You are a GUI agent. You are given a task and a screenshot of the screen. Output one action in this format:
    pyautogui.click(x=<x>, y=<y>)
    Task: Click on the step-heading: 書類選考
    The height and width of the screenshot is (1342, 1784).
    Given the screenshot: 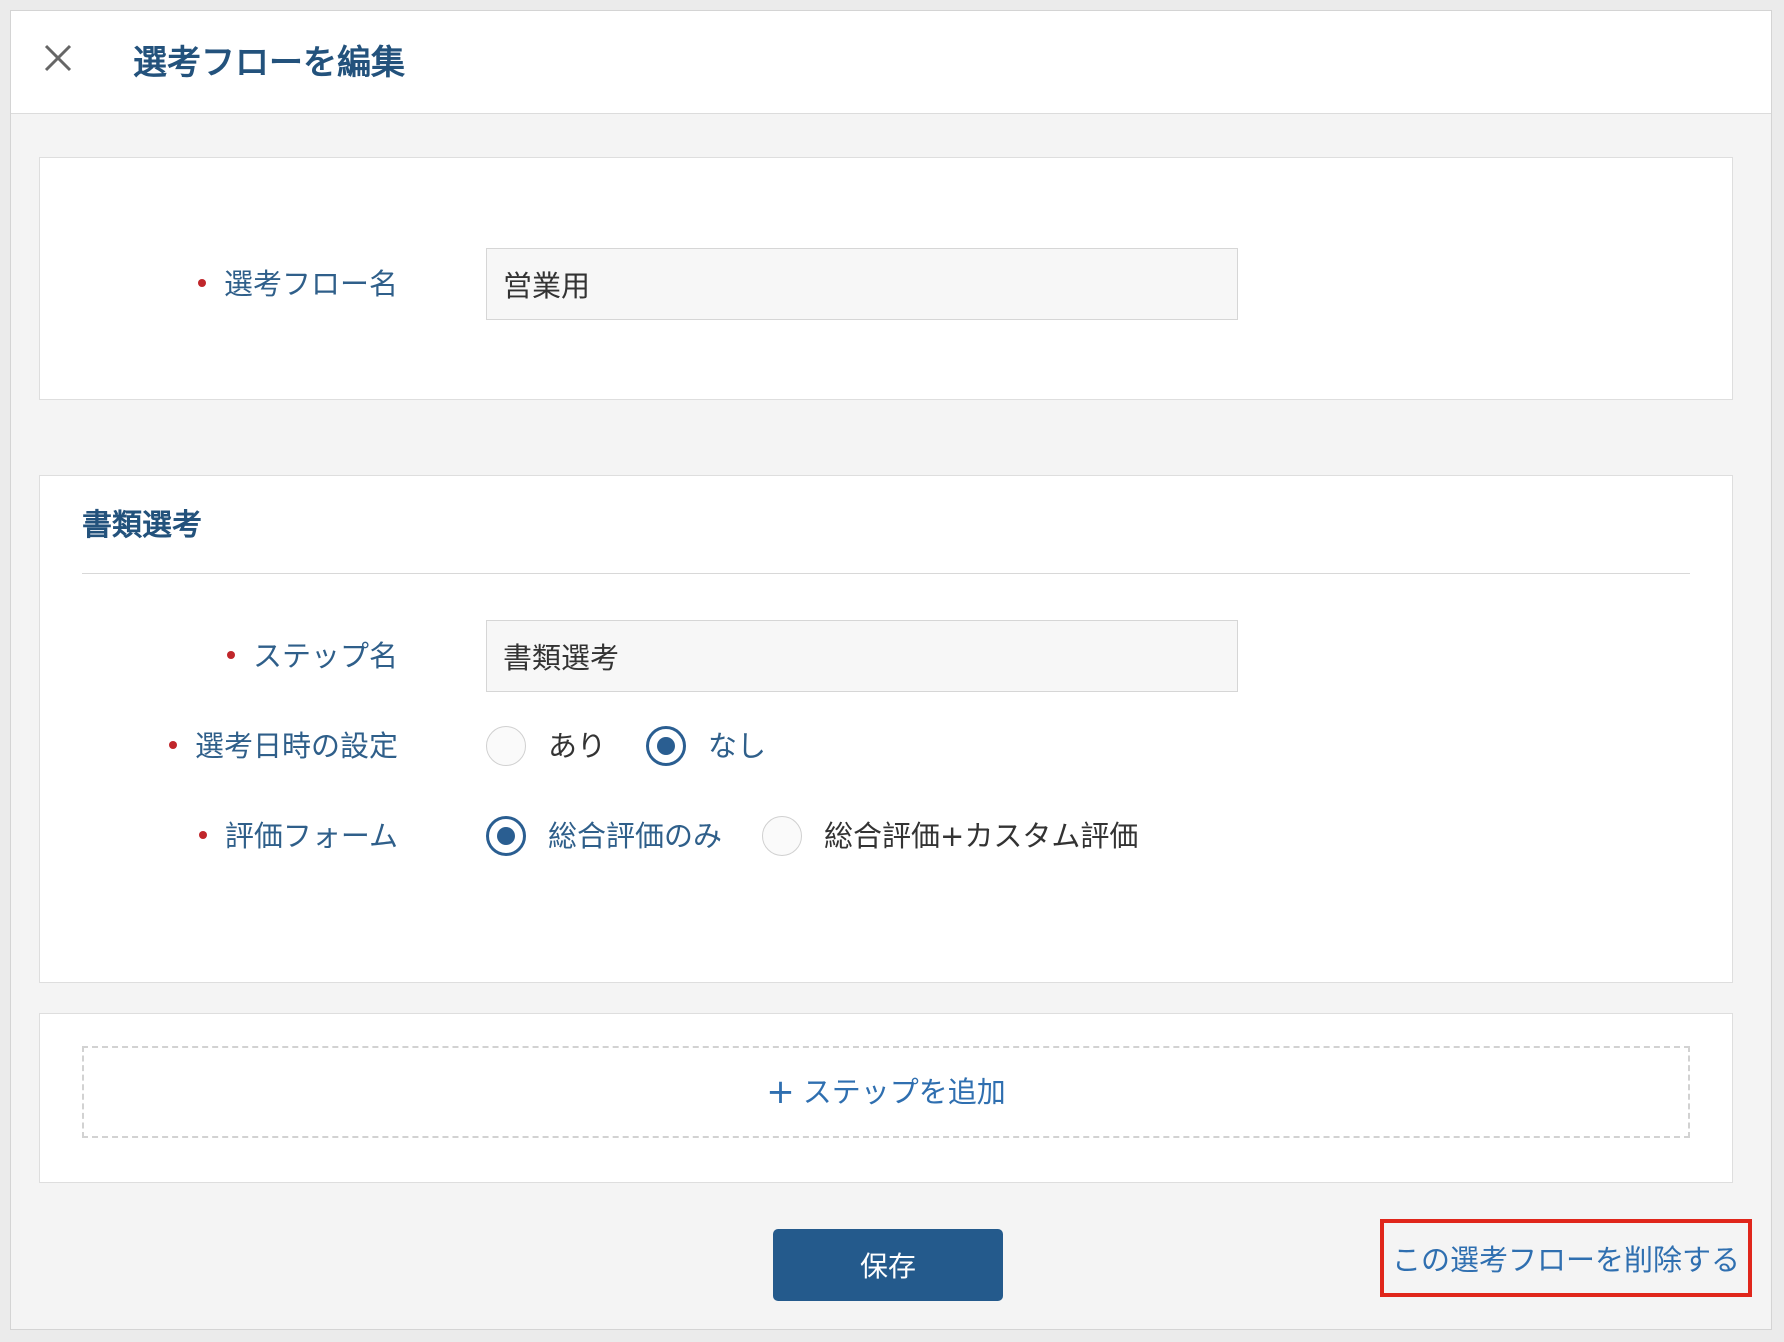 What is the action you would take?
    pyautogui.click(x=142, y=525)
    